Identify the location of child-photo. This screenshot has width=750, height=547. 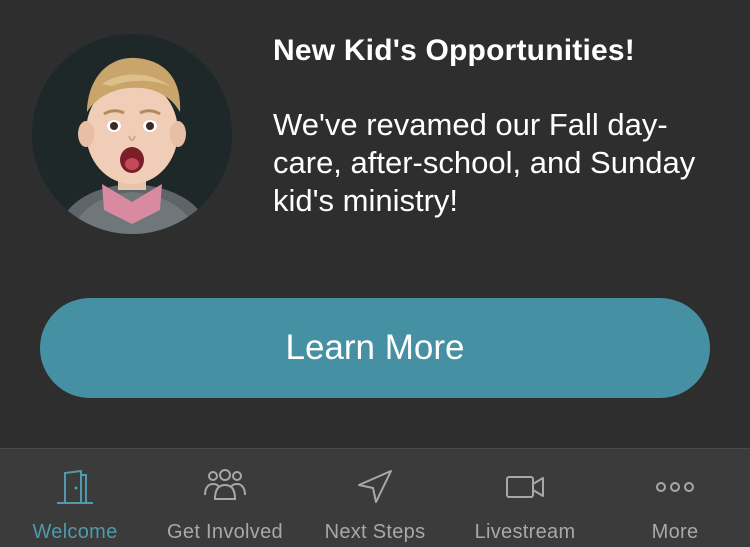
(132, 134).